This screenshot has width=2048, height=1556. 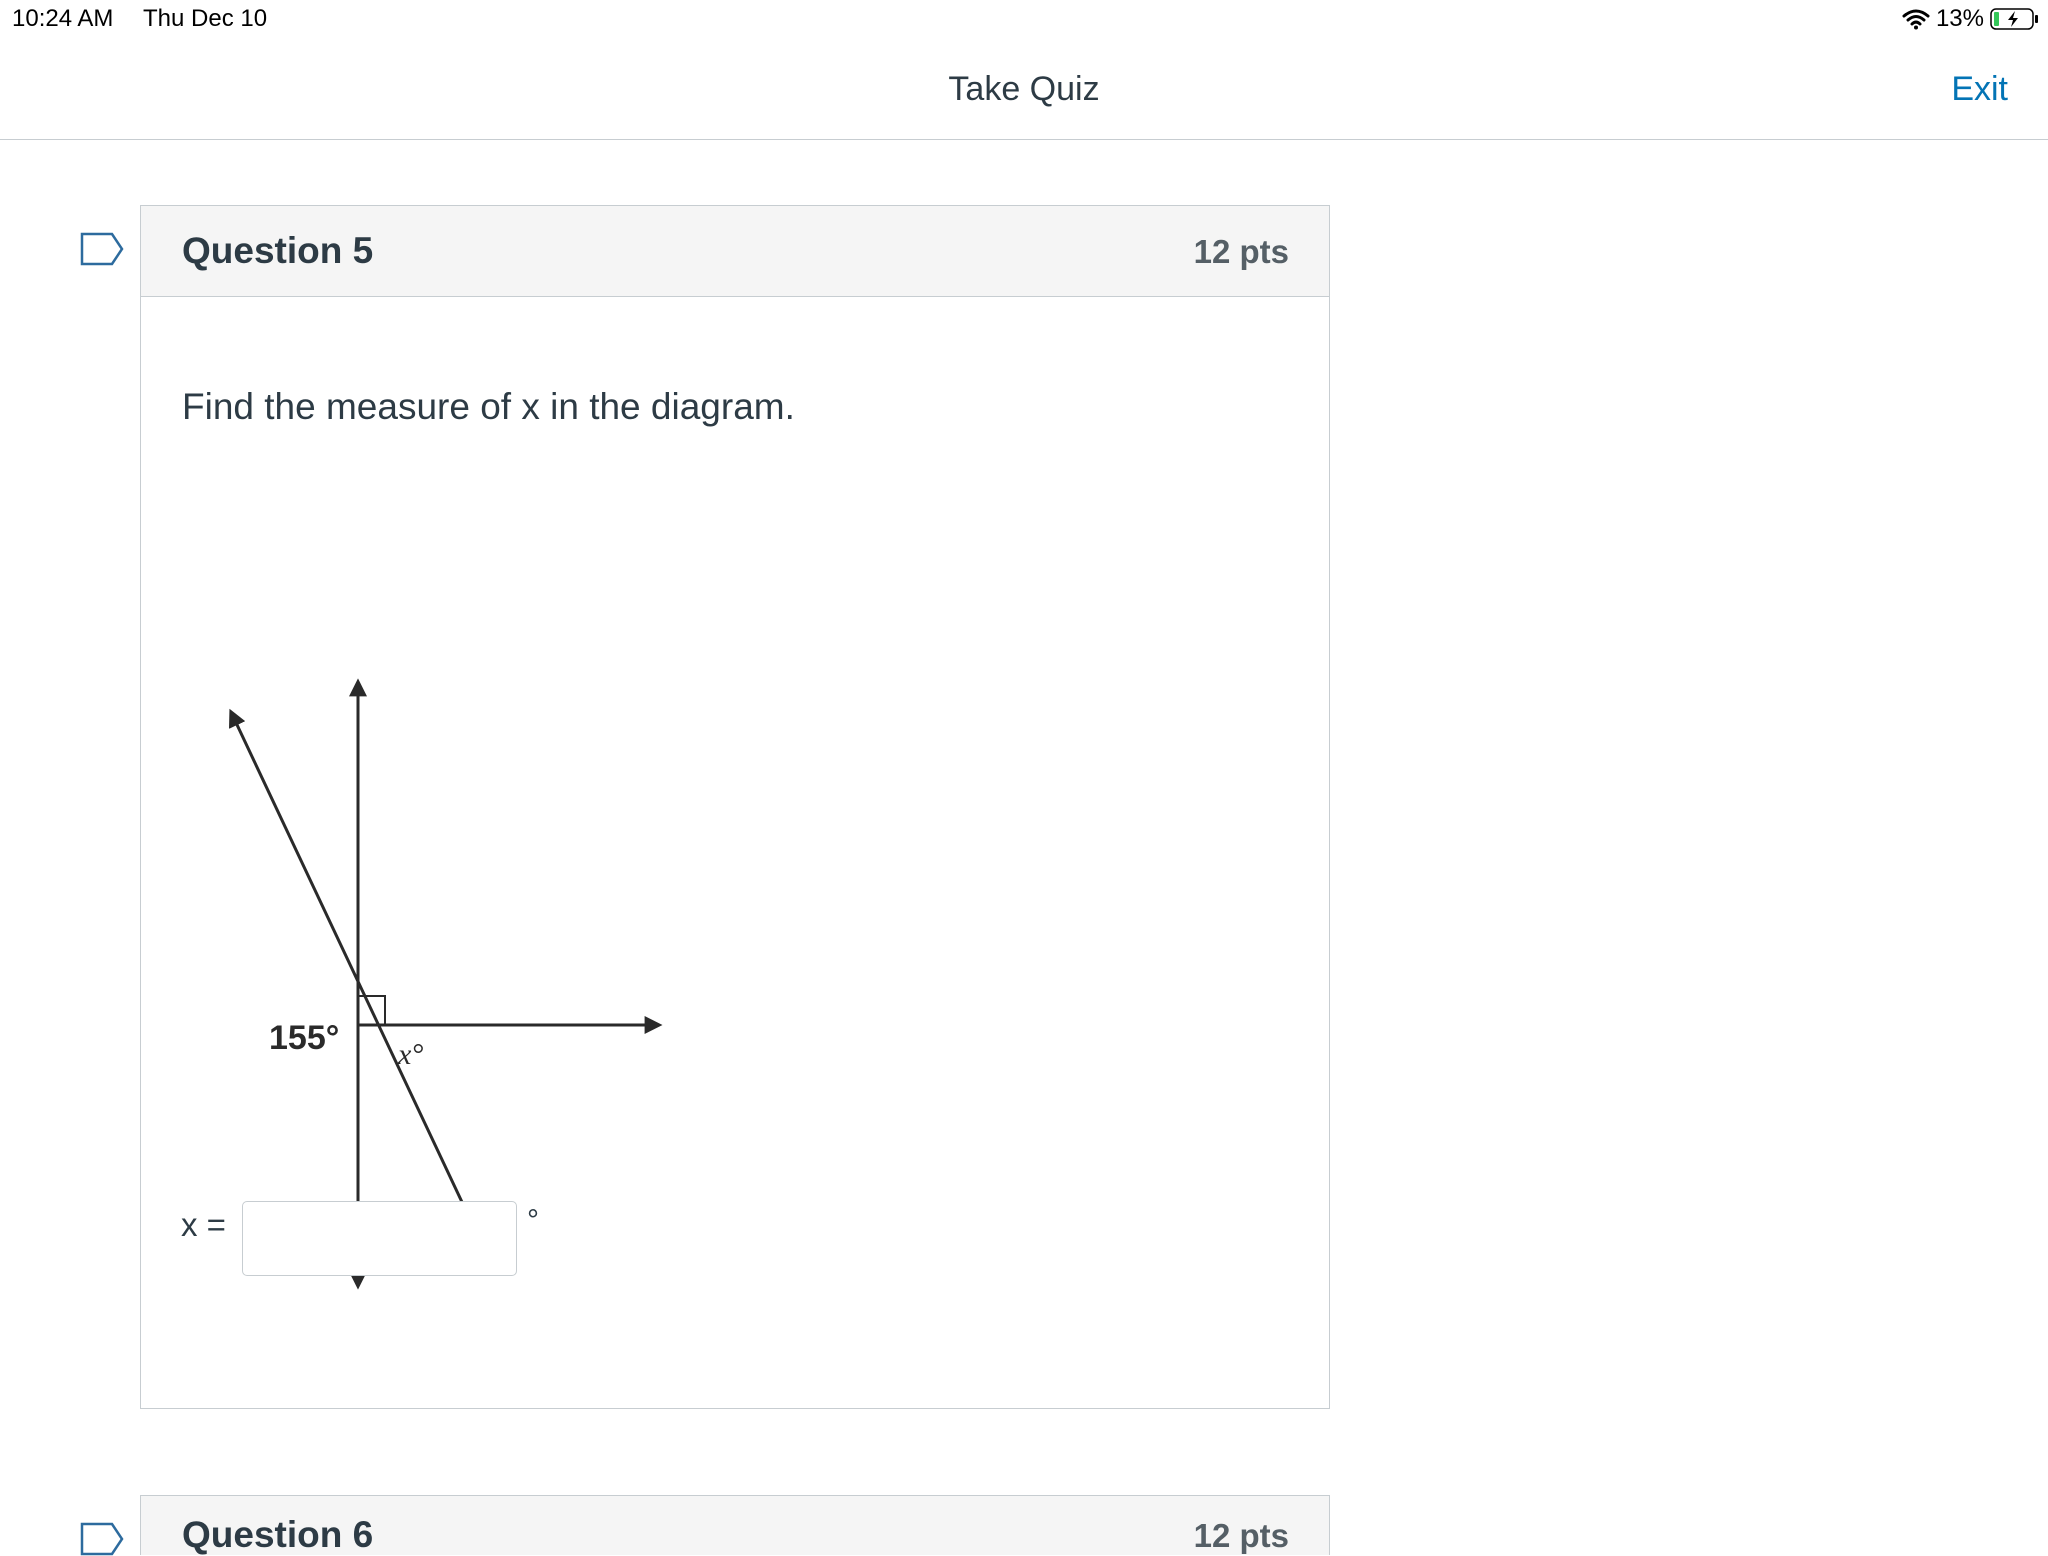 I want to click on answer-unit: °, so click(x=533, y=1220).